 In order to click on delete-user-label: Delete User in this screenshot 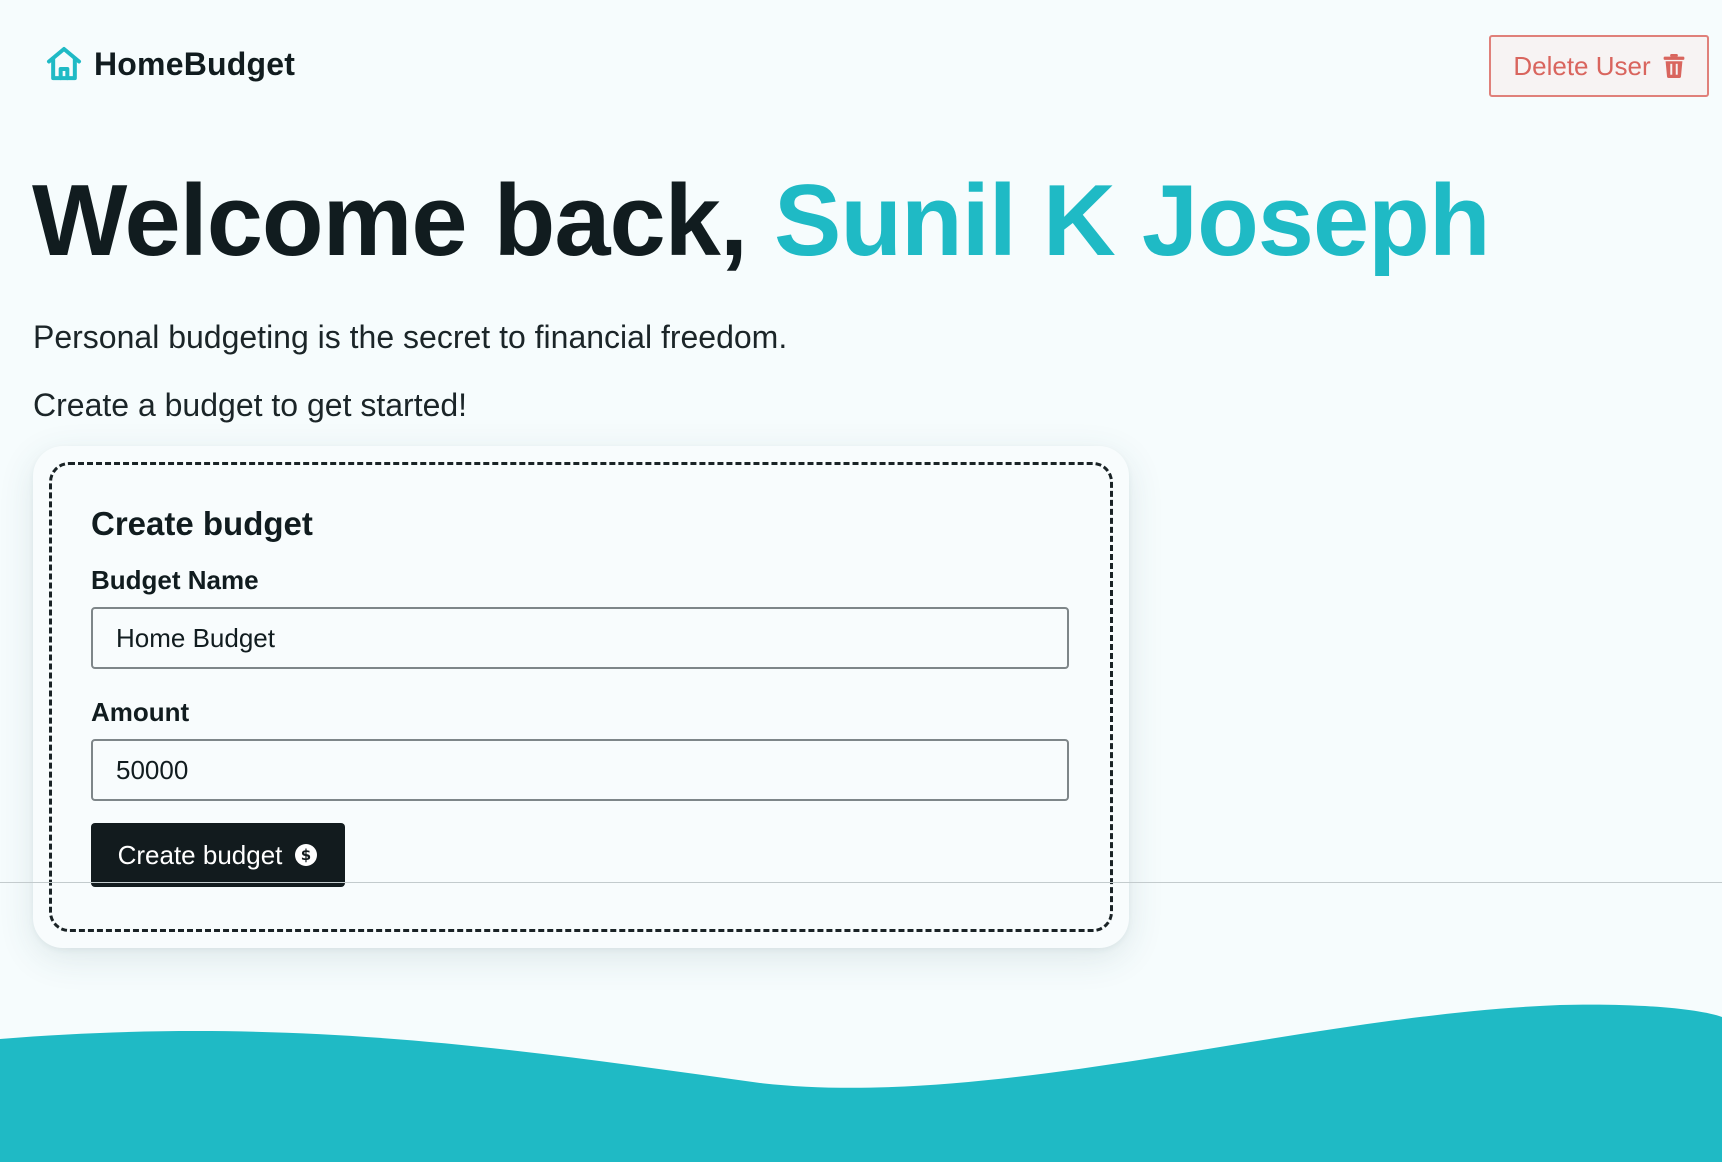, I will do `click(1582, 65)`.